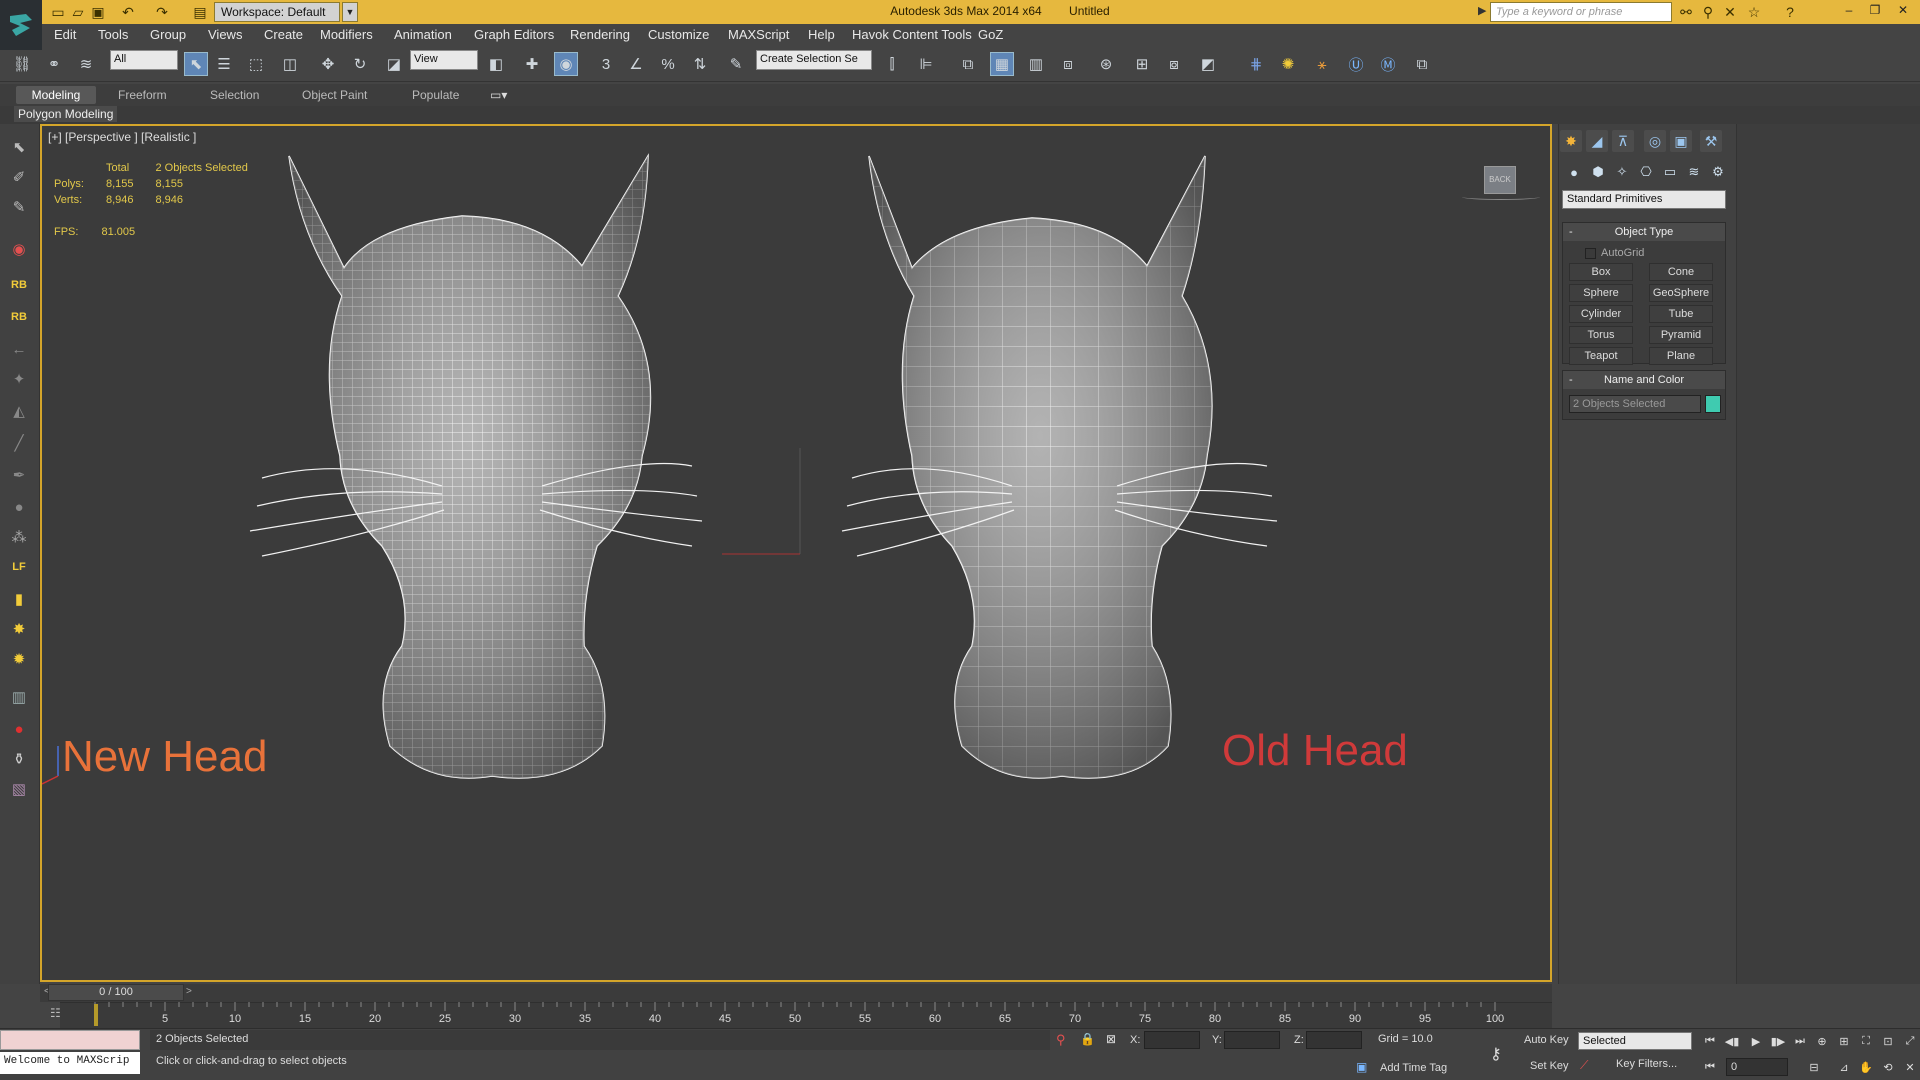 This screenshot has width=1920, height=1080. I want to click on time-slider-next-icon: >, so click(189, 991).